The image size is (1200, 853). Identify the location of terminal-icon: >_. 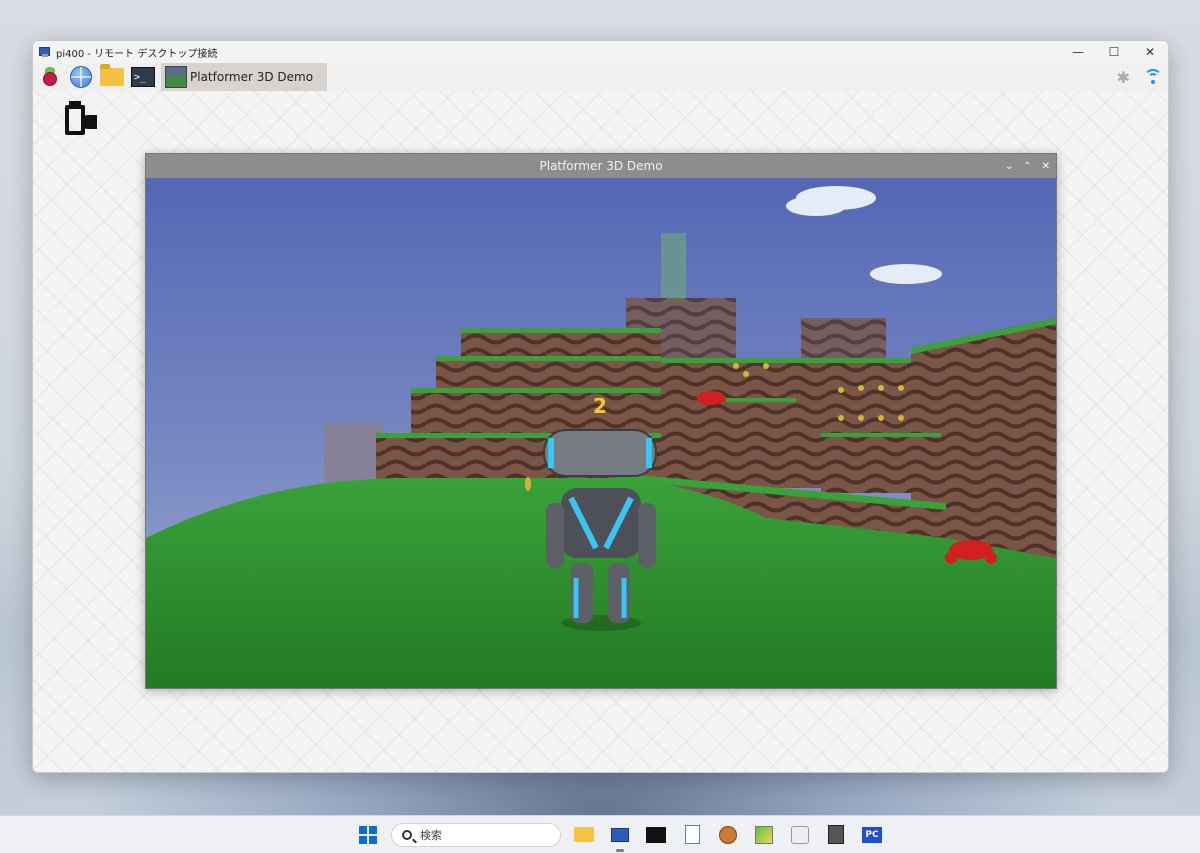
(143, 77).